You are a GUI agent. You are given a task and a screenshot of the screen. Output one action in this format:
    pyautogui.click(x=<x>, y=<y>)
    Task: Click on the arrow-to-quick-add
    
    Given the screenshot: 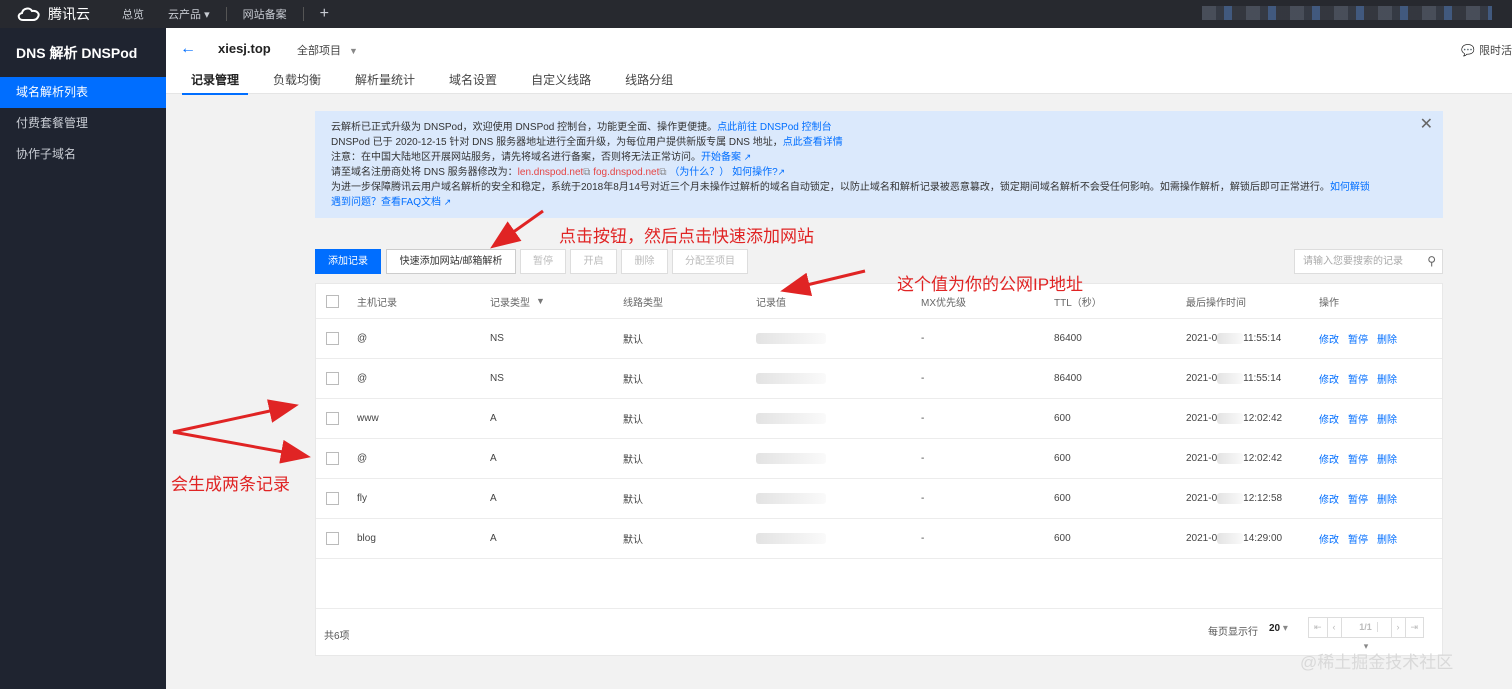 What is the action you would take?
    pyautogui.click(x=517, y=229)
    